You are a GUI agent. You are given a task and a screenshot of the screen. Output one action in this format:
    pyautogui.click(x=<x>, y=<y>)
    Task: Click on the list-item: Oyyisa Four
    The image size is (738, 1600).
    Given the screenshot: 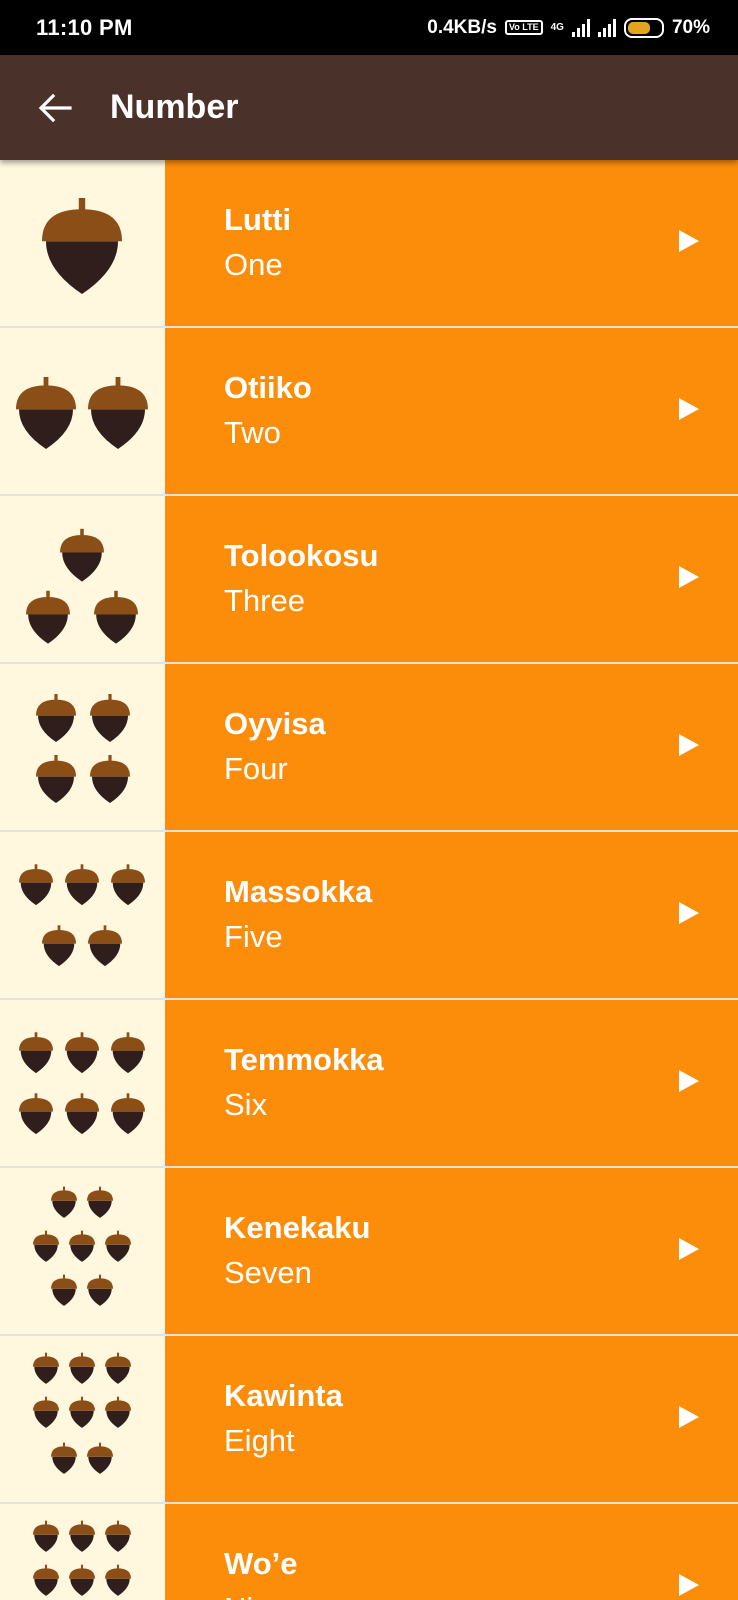 What is the action you would take?
    pyautogui.click(x=369, y=748)
    